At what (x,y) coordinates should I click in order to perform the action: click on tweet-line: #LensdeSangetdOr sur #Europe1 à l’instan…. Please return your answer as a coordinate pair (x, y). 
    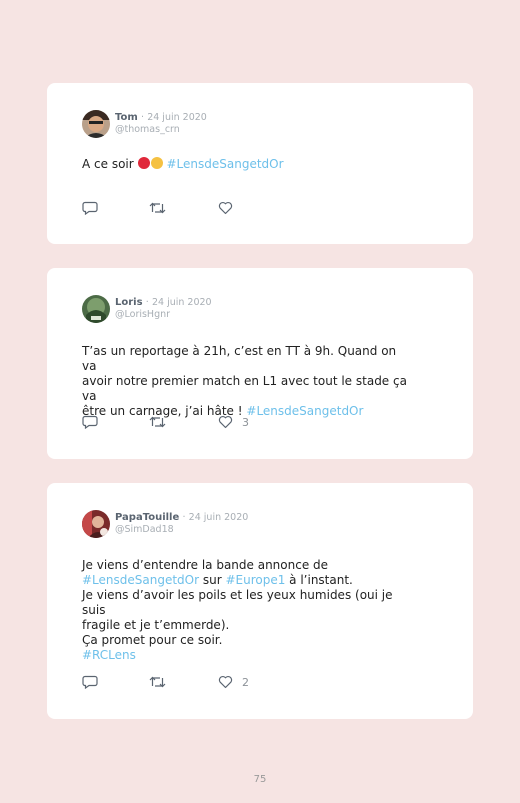
    Looking at the image, I should click on (247, 580).